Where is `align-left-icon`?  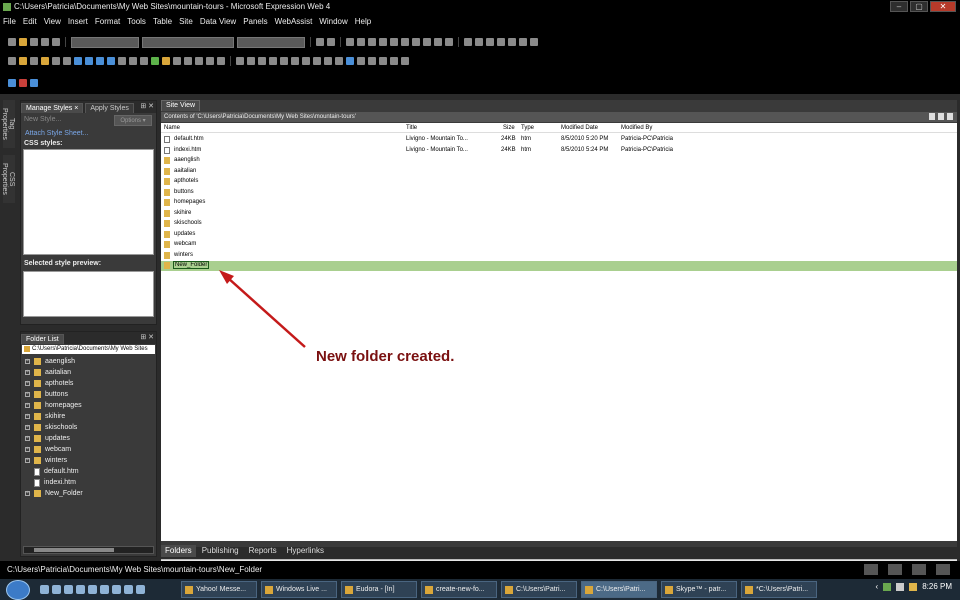 align-left-icon is located at coordinates (383, 42).